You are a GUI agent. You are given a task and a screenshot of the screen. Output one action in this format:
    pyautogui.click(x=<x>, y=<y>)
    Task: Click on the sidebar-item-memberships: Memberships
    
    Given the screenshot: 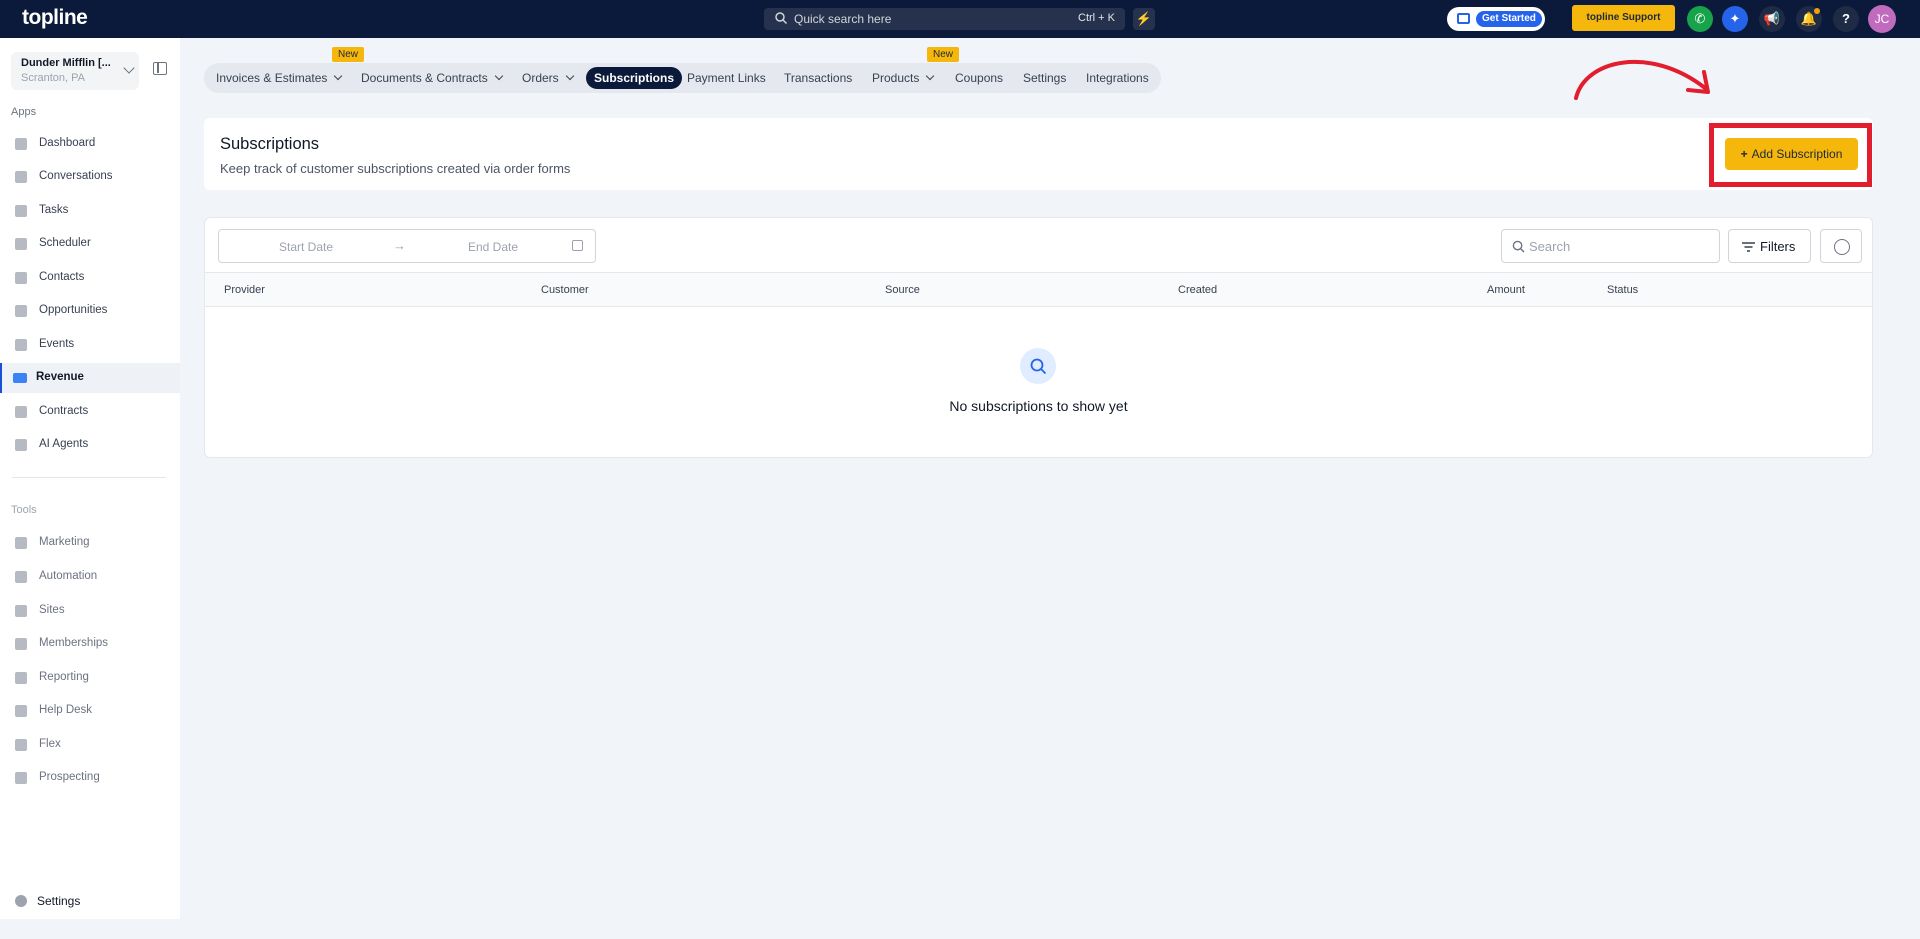 What is the action you would take?
    pyautogui.click(x=90, y=644)
    